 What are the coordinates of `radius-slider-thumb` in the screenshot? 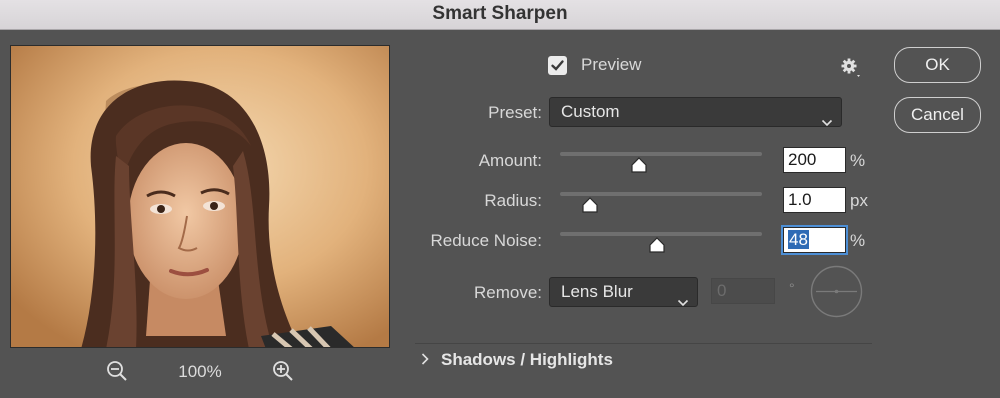 It's located at (590, 205).